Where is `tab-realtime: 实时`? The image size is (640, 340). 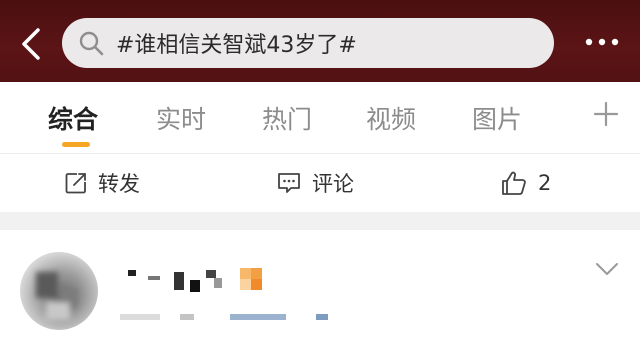 tab-realtime: 实时 is located at coordinates (181, 118).